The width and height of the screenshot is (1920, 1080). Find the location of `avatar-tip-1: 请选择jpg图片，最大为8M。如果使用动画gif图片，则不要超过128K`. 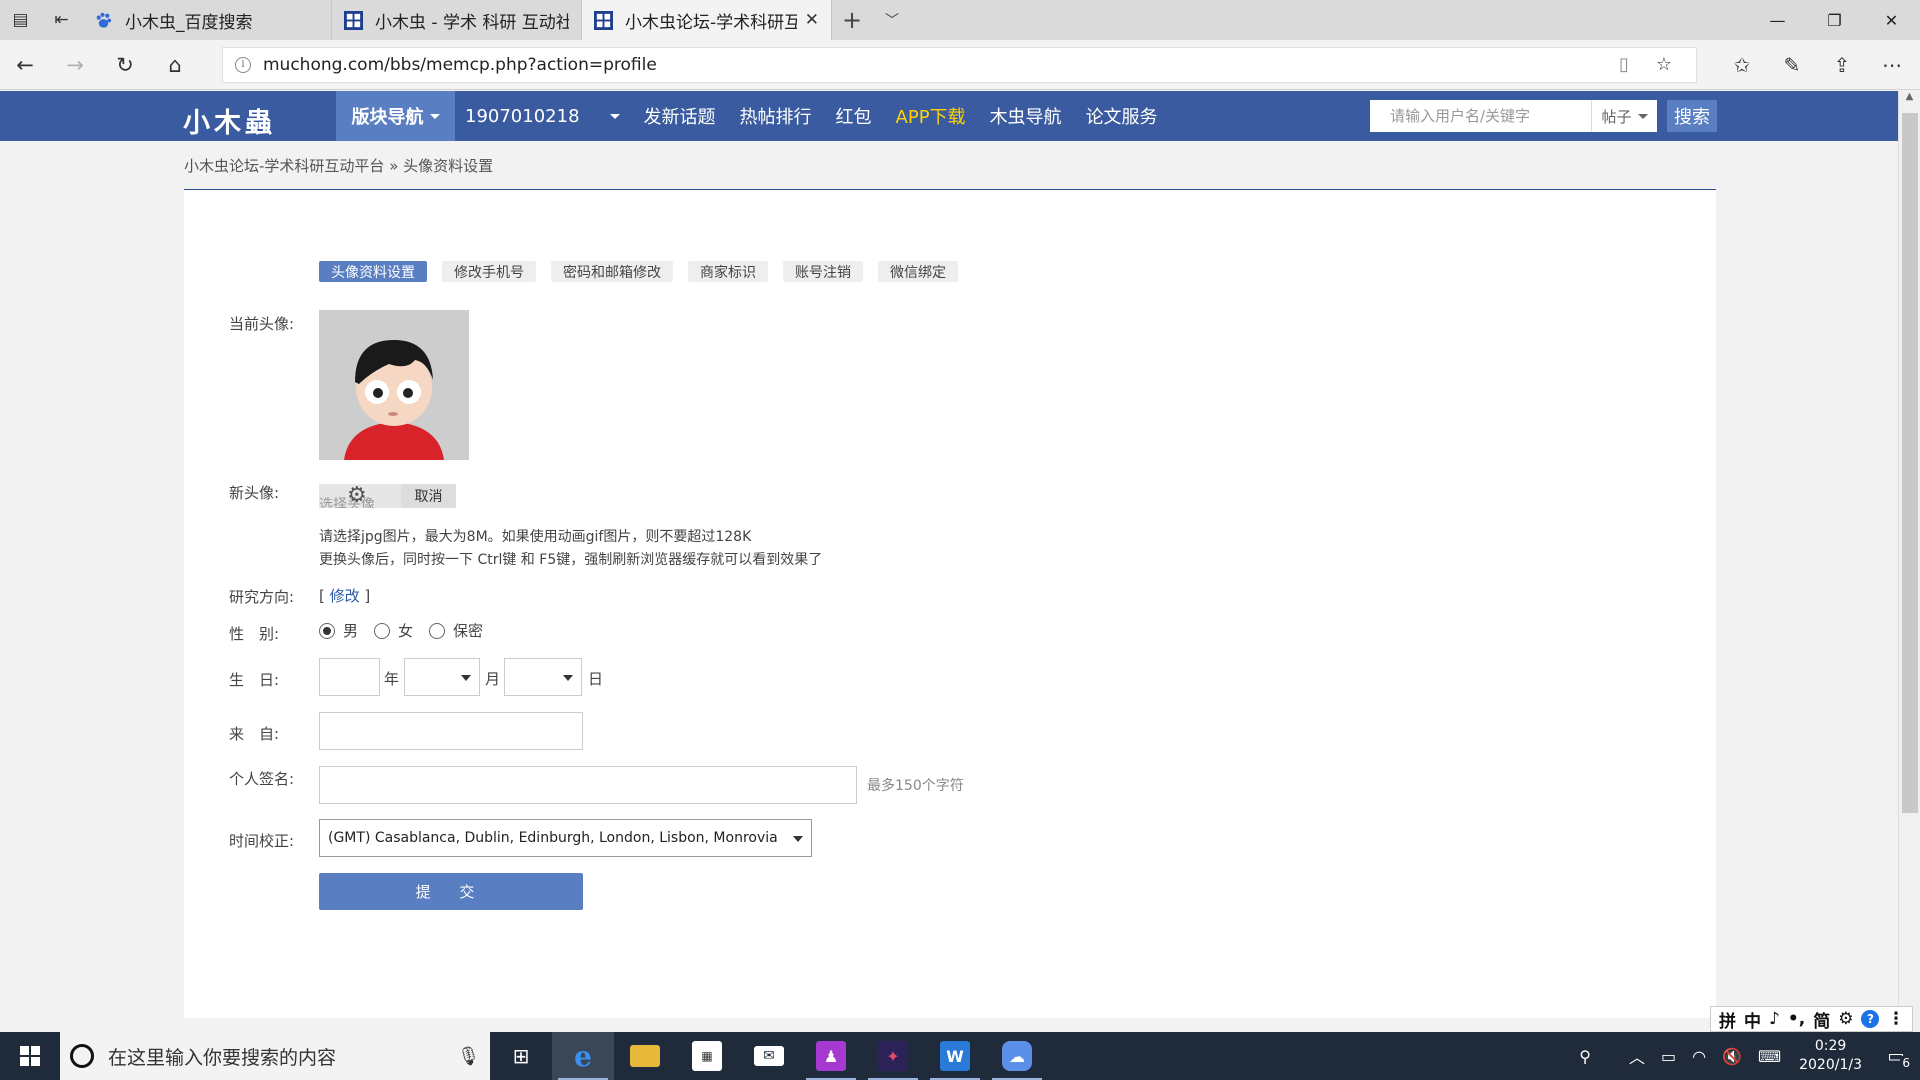

avatar-tip-1: 请选择jpg图片，最大为8M。如果使用动画gif图片，则不要超过128K is located at coordinates (535, 537).